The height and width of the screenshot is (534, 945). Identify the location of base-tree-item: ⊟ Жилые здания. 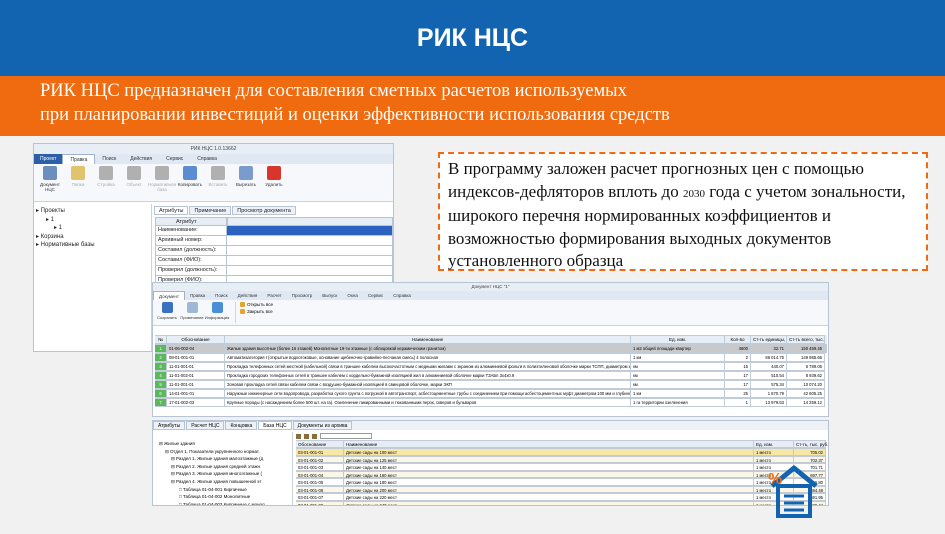
(222, 444).